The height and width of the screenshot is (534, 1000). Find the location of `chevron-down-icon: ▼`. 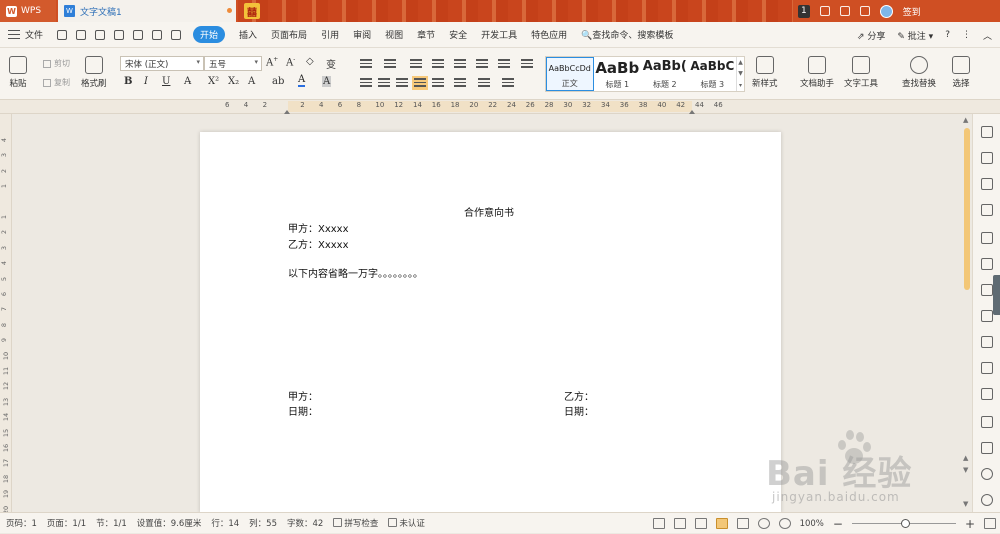

chevron-down-icon: ▼ is located at coordinates (740, 73).